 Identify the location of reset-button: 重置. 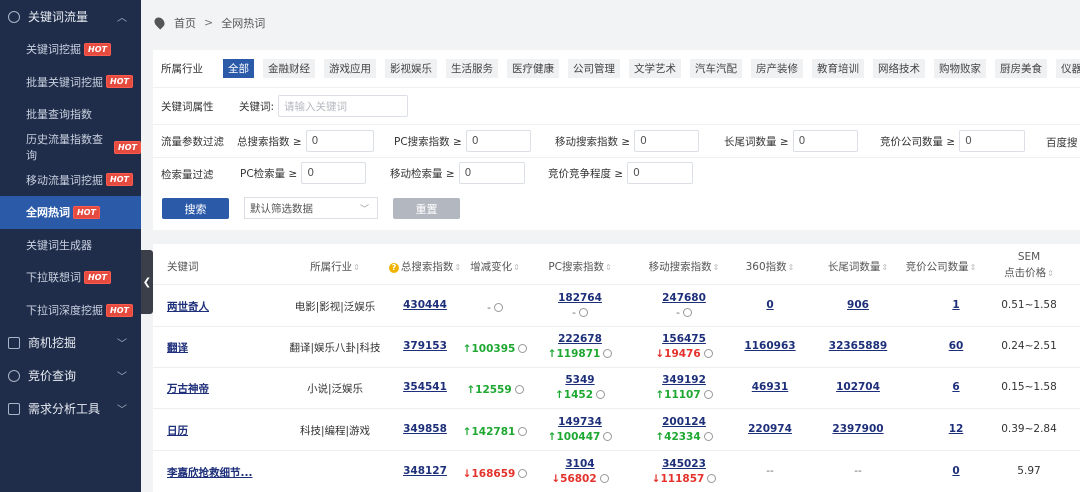
(426, 208).